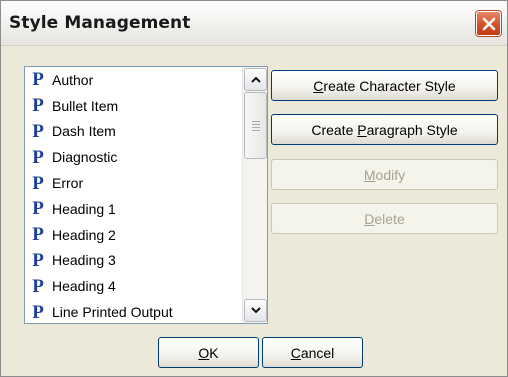 The height and width of the screenshot is (377, 508). What do you see at coordinates (369, 218) in the screenshot?
I see `mnemonic: D` at bounding box center [369, 218].